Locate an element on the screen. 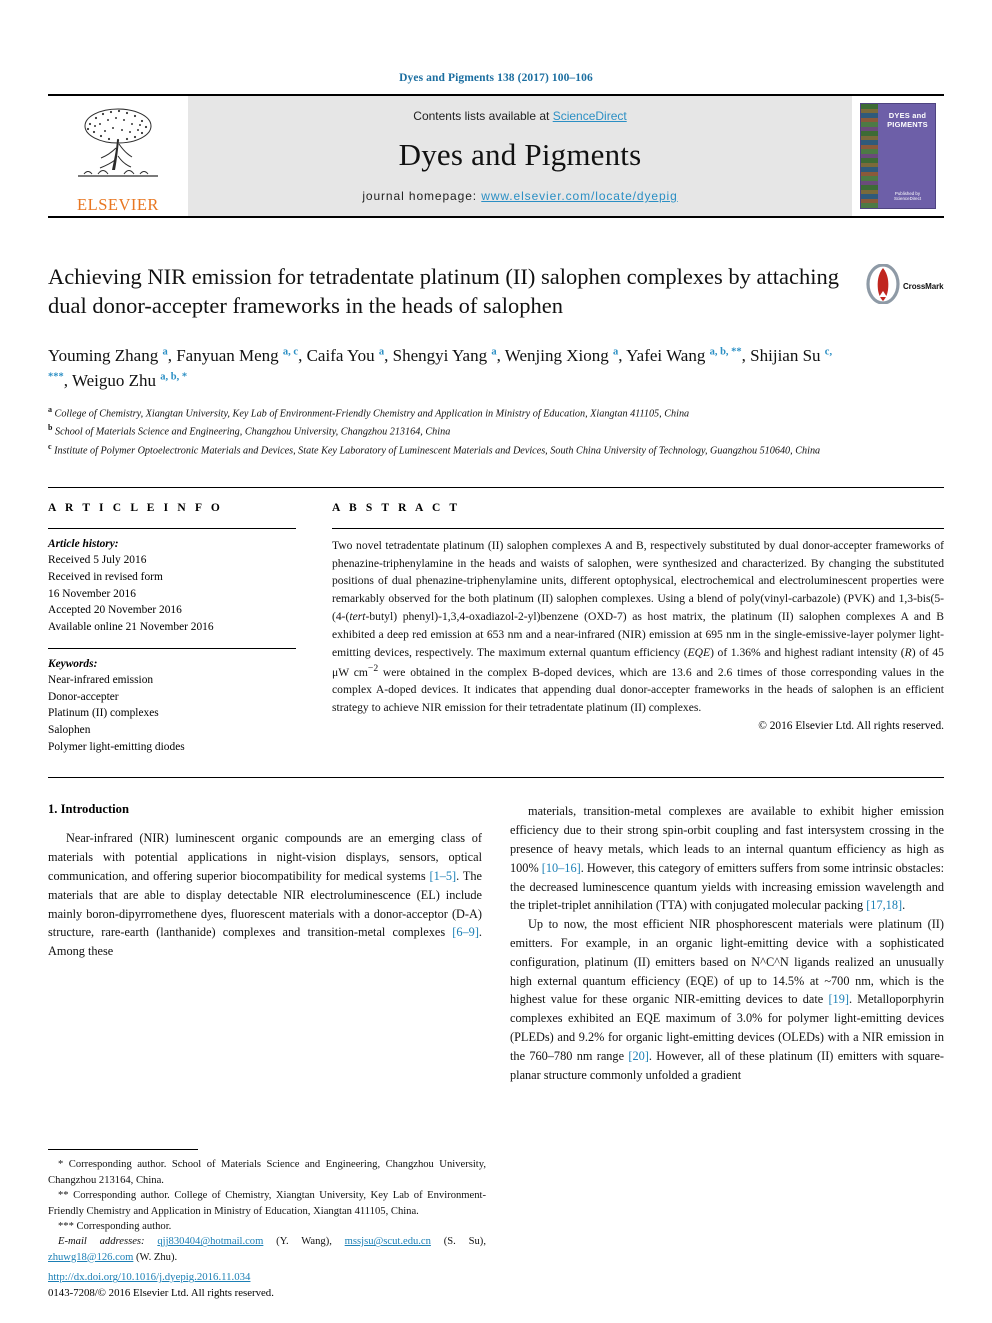 This screenshot has height=1323, width=992. article-history-item: Accepted 20 November 2016 is located at coordinates (115, 610).